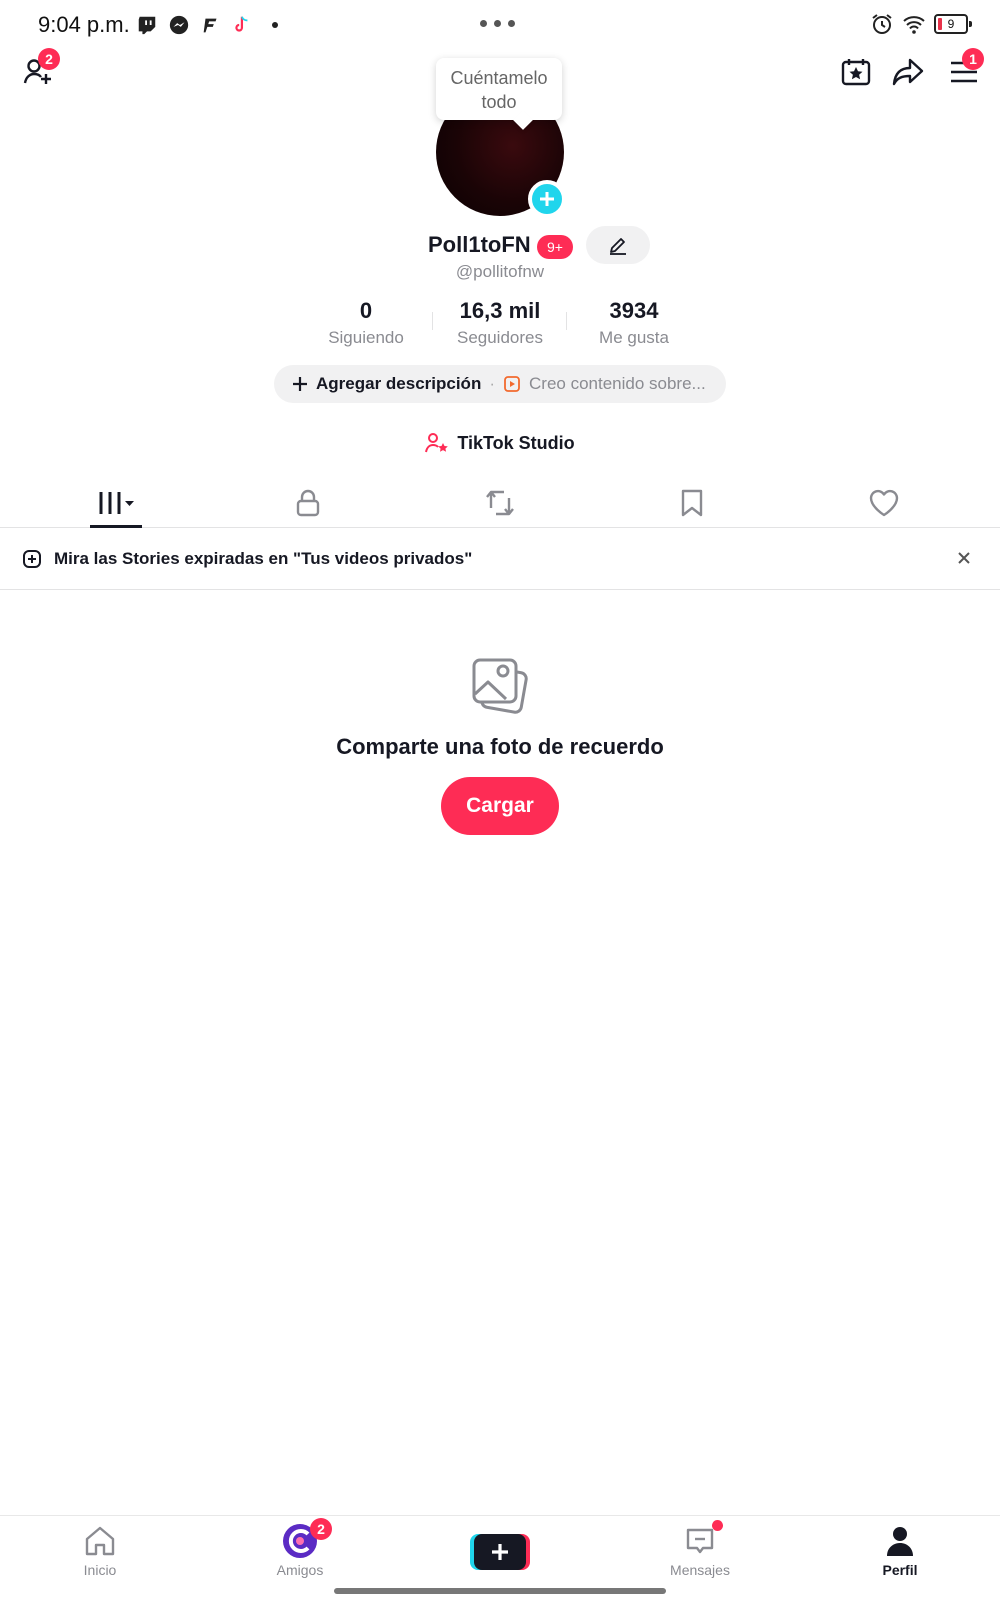 Image resolution: width=1000 pixels, height=1600 pixels. What do you see at coordinates (100, 1570) in the screenshot?
I see `nav-home-label: Inicio` at bounding box center [100, 1570].